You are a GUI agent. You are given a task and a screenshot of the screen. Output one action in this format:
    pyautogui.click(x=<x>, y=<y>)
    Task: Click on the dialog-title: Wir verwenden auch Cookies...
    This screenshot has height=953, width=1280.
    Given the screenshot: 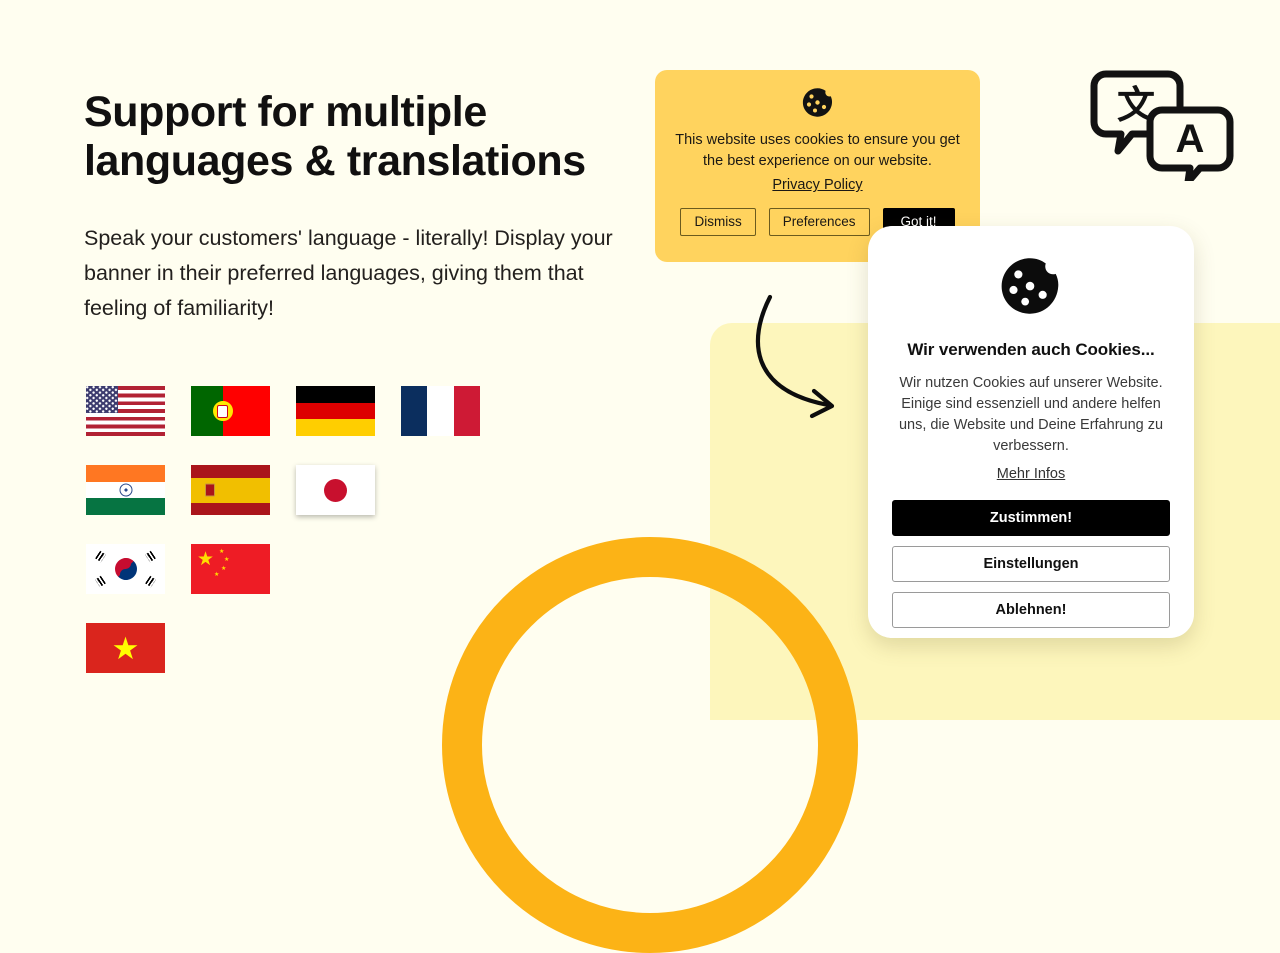 What is the action you would take?
    pyautogui.click(x=1031, y=349)
    